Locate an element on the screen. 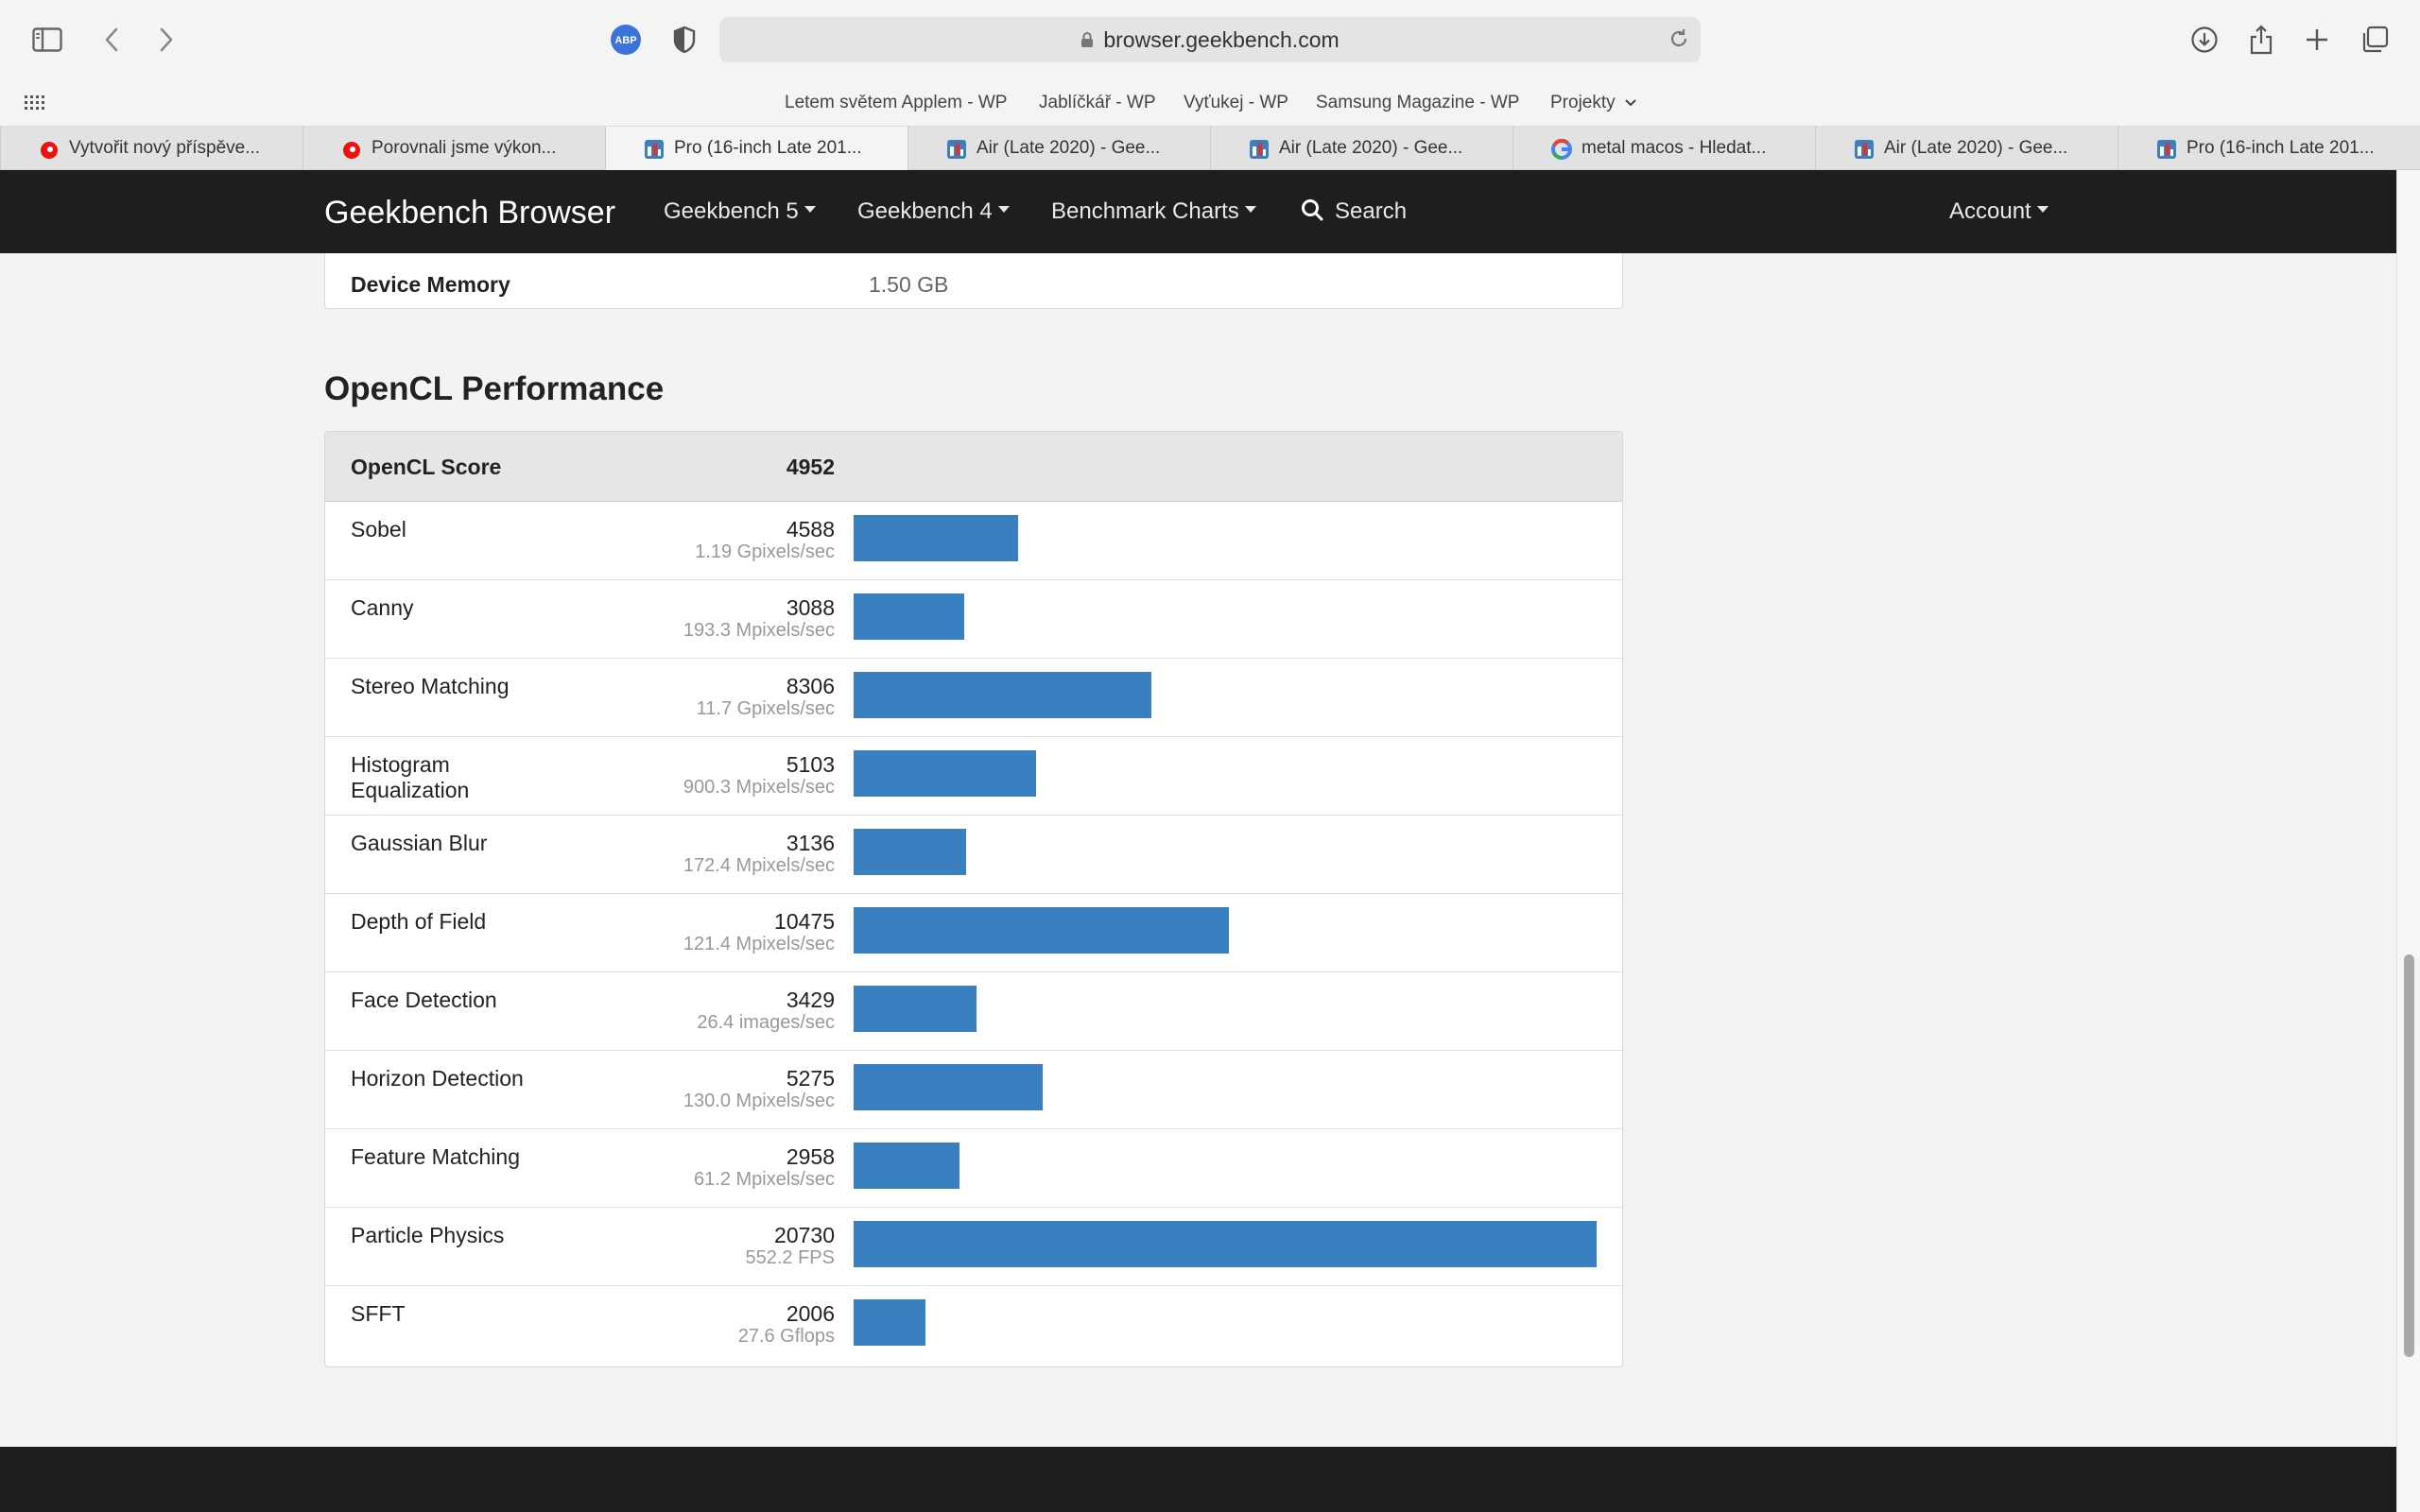 The width and height of the screenshot is (2420, 1512). table-row: Stereo Matching 8306 11.7 Gpixels/sec is located at coordinates (973, 698).